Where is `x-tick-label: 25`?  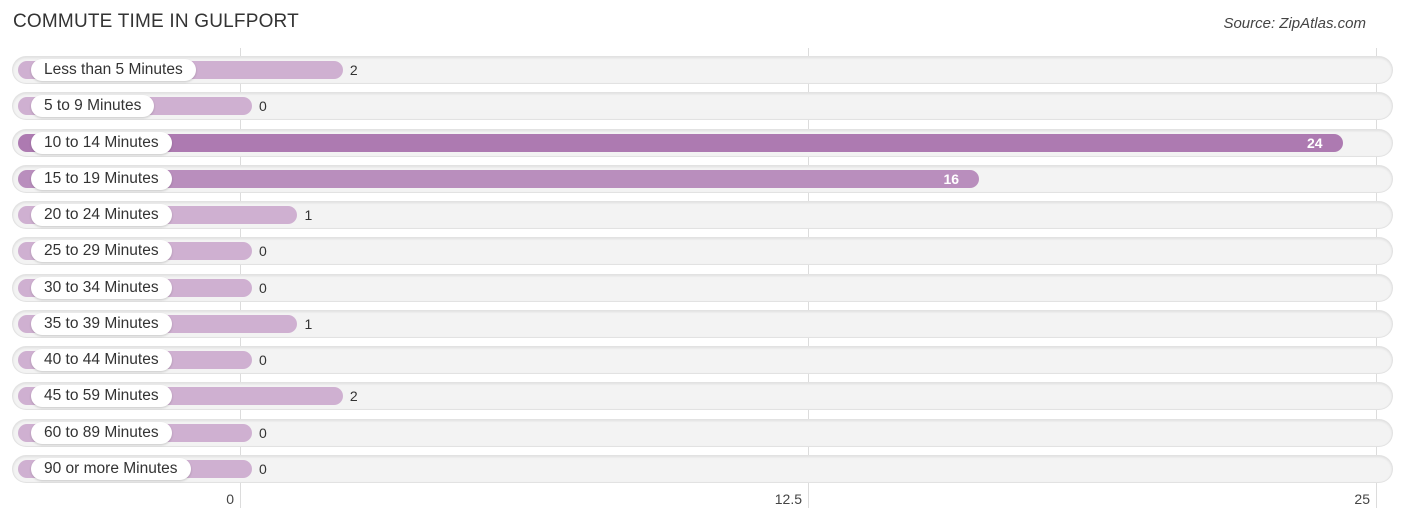
x-tick-label: 25 is located at coordinates (1362, 499).